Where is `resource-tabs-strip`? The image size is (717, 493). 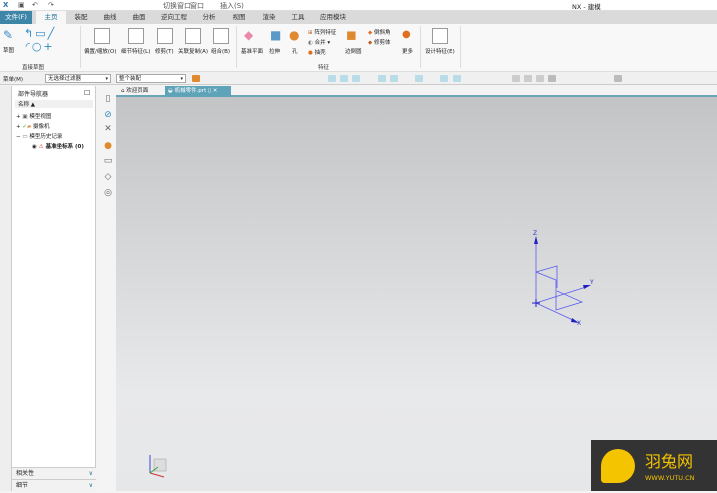
resource-tabs-strip is located at coordinates (6, 288).